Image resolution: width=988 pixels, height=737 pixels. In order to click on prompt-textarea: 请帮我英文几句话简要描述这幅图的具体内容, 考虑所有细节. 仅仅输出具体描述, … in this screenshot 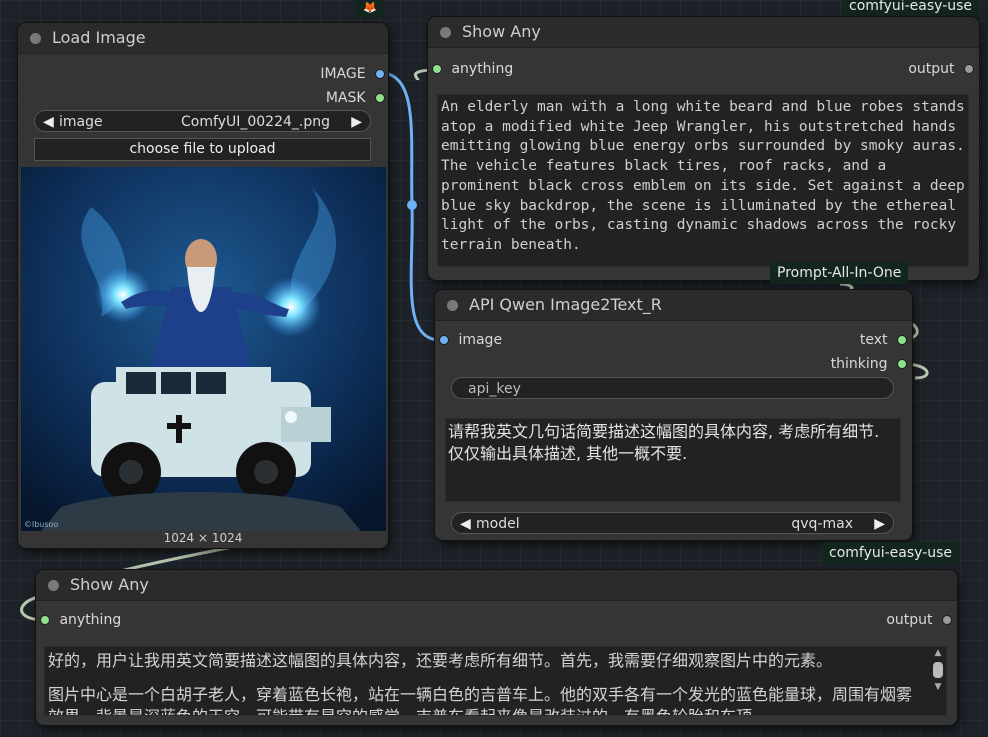, I will do `click(673, 460)`.